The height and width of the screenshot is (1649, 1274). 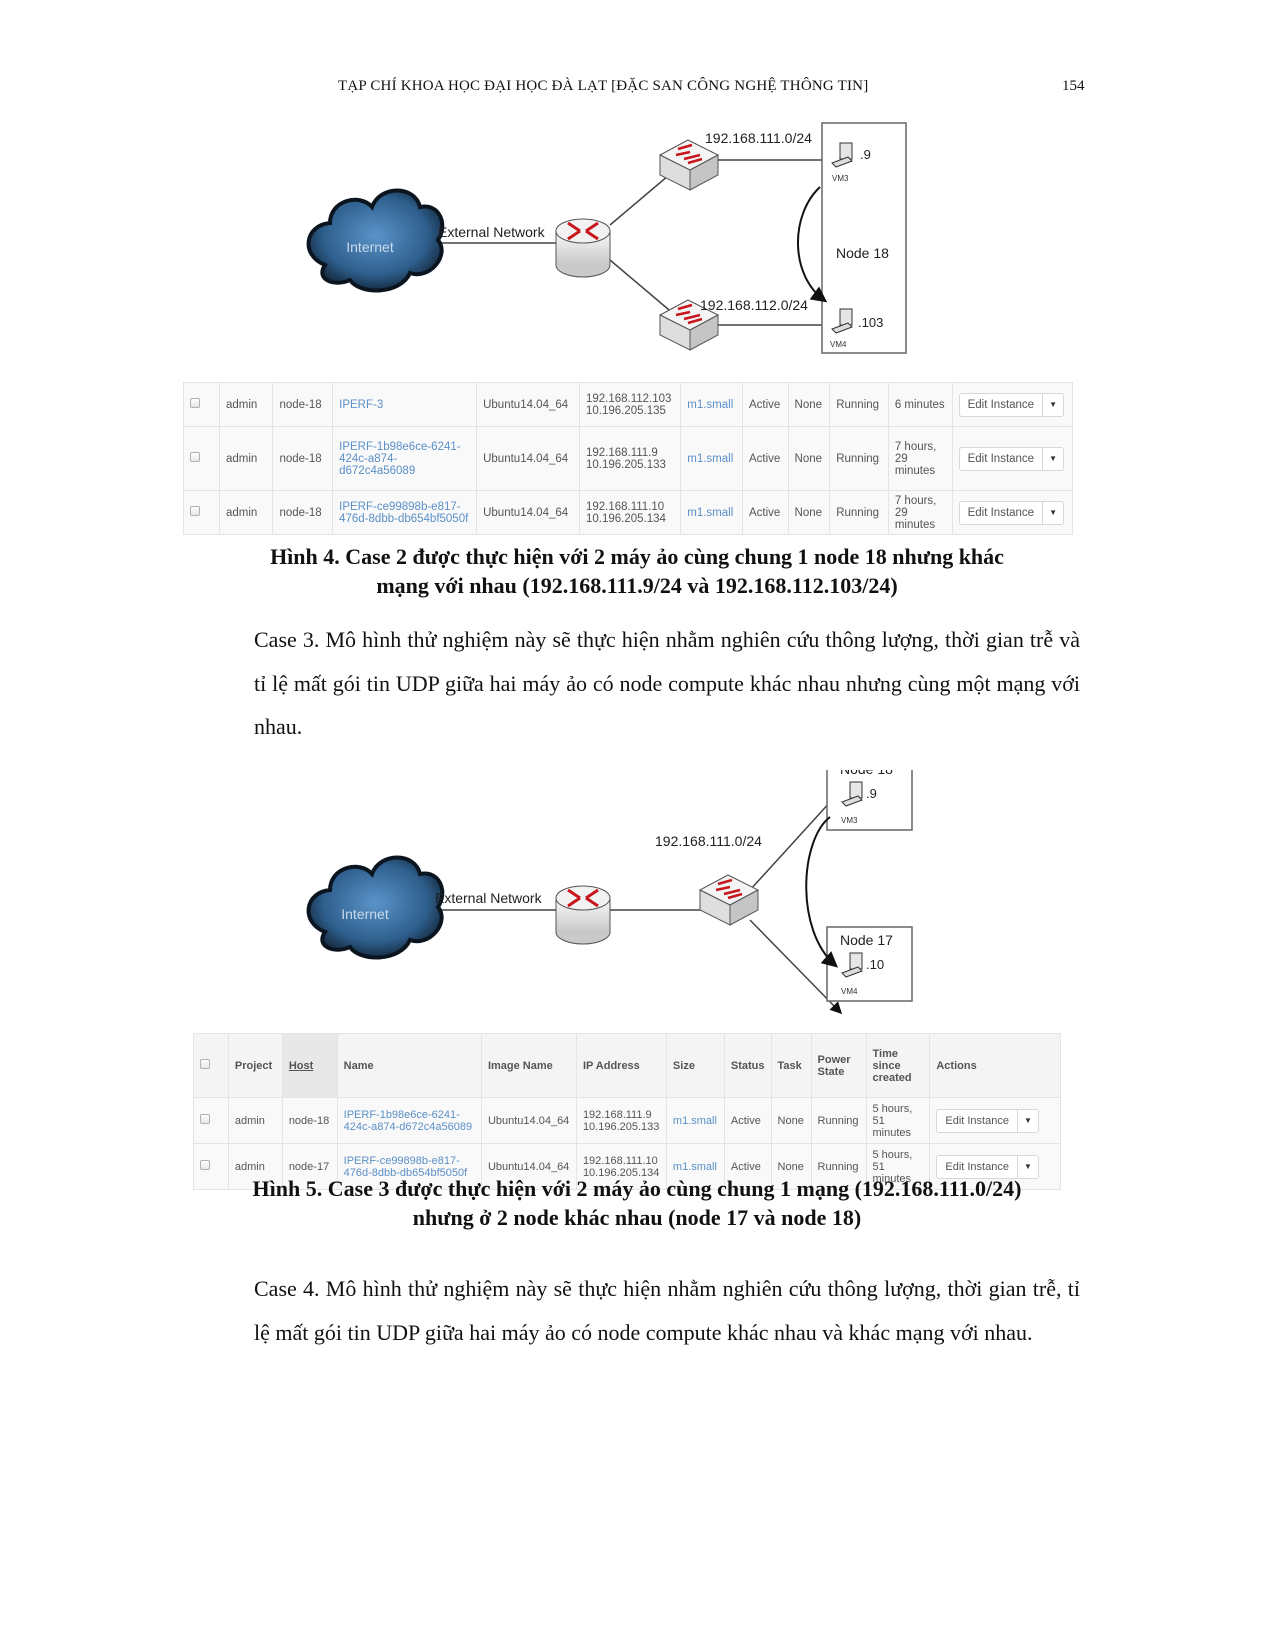 What do you see at coordinates (625, 464) in the screenshot?
I see `ip-address: 10.196.205.133` at bounding box center [625, 464].